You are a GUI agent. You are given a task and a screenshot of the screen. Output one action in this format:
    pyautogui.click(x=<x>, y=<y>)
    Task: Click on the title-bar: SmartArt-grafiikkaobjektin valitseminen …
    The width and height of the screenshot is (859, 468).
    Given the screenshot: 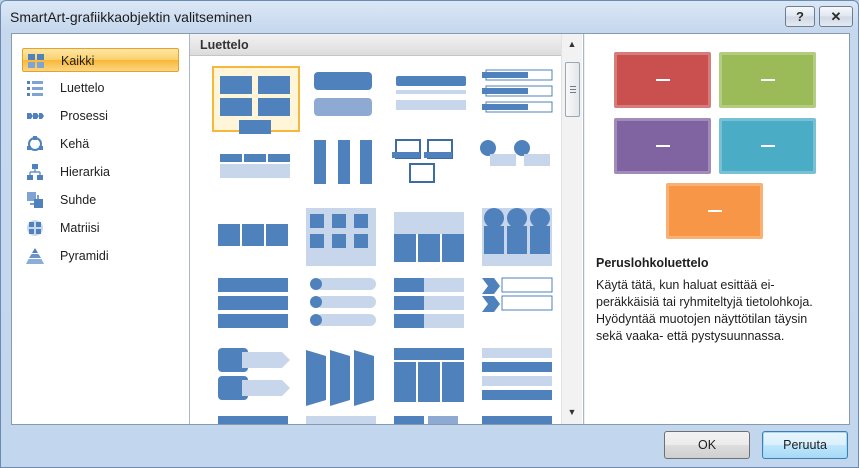 What is the action you would take?
    pyautogui.click(x=429, y=17)
    